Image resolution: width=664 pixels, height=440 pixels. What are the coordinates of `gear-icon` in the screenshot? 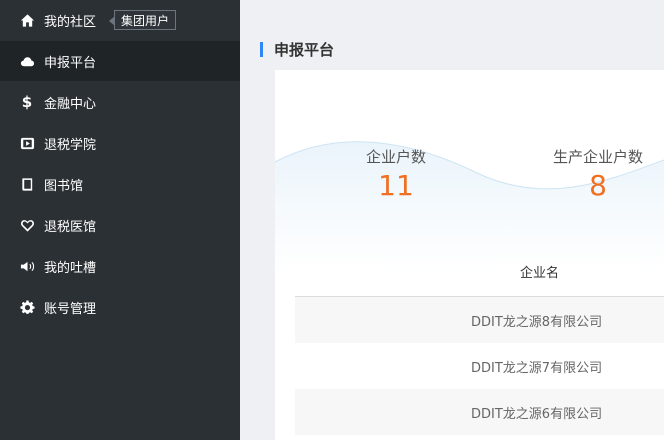 It's located at (27, 307).